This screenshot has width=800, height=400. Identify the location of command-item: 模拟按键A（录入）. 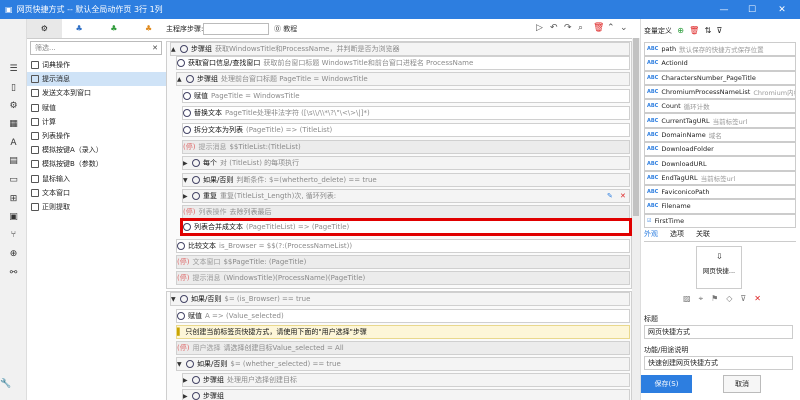
(96, 150).